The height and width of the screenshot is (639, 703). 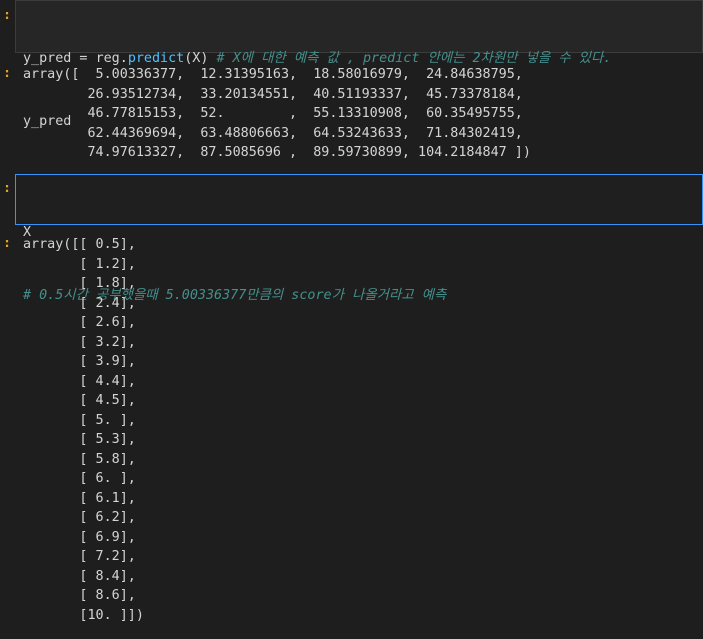 What do you see at coordinates (79, 361) in the screenshot?
I see `output-line: [ 3.9],` at bounding box center [79, 361].